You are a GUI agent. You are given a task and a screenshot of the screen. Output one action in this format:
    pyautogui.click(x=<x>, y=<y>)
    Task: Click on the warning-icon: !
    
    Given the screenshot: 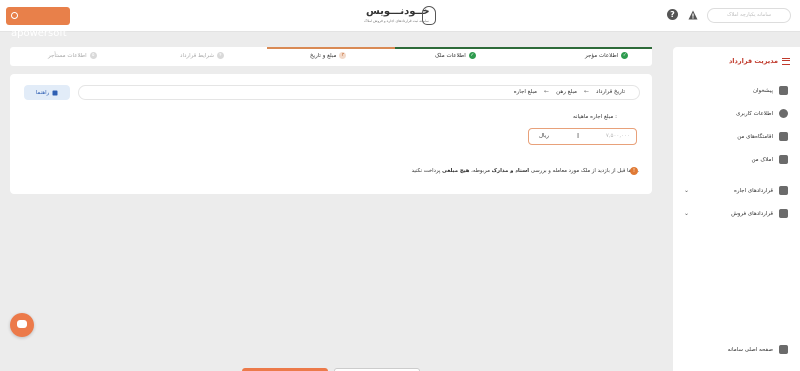 What is the action you would take?
    pyautogui.click(x=634, y=171)
    